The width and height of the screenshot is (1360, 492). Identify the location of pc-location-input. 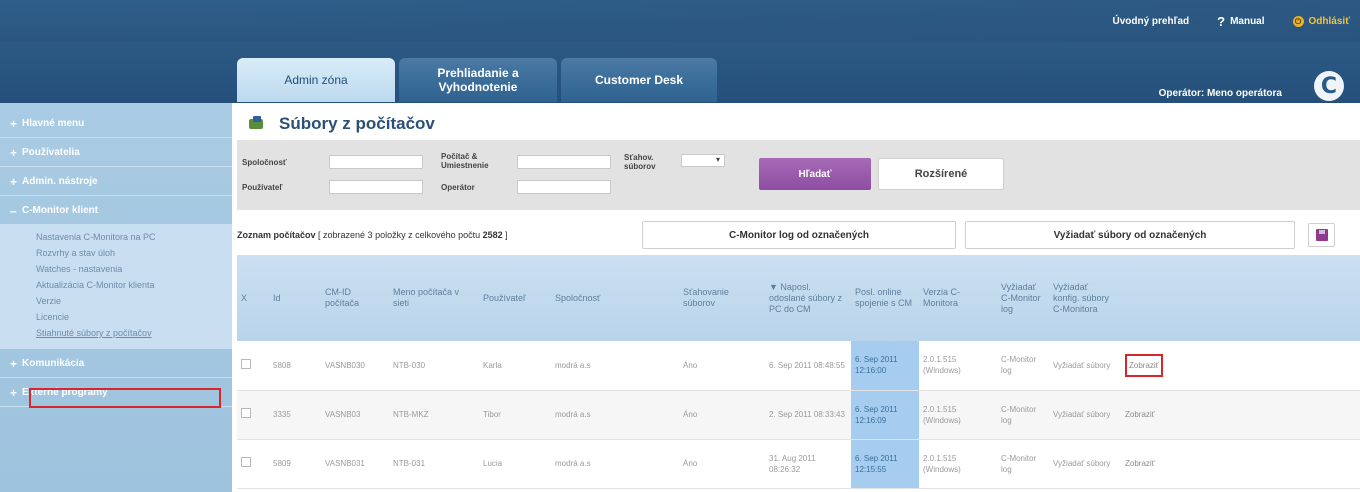
(564, 162).